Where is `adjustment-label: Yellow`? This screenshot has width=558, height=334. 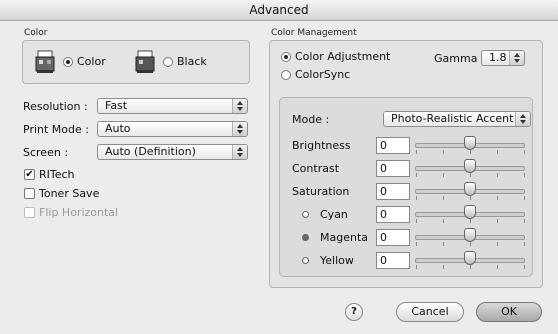
adjustment-label: Yellow is located at coordinates (337, 260).